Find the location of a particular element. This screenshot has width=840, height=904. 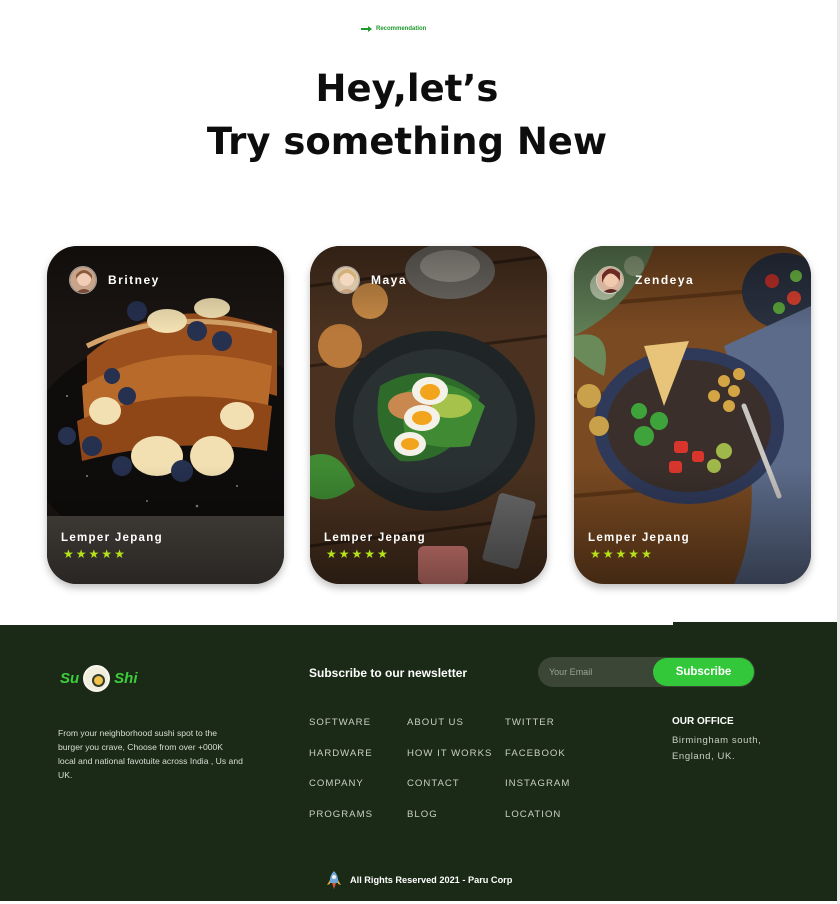

copyright-text: All Rights Reserved 2021 - Paru Corp is located at coordinates (431, 880).